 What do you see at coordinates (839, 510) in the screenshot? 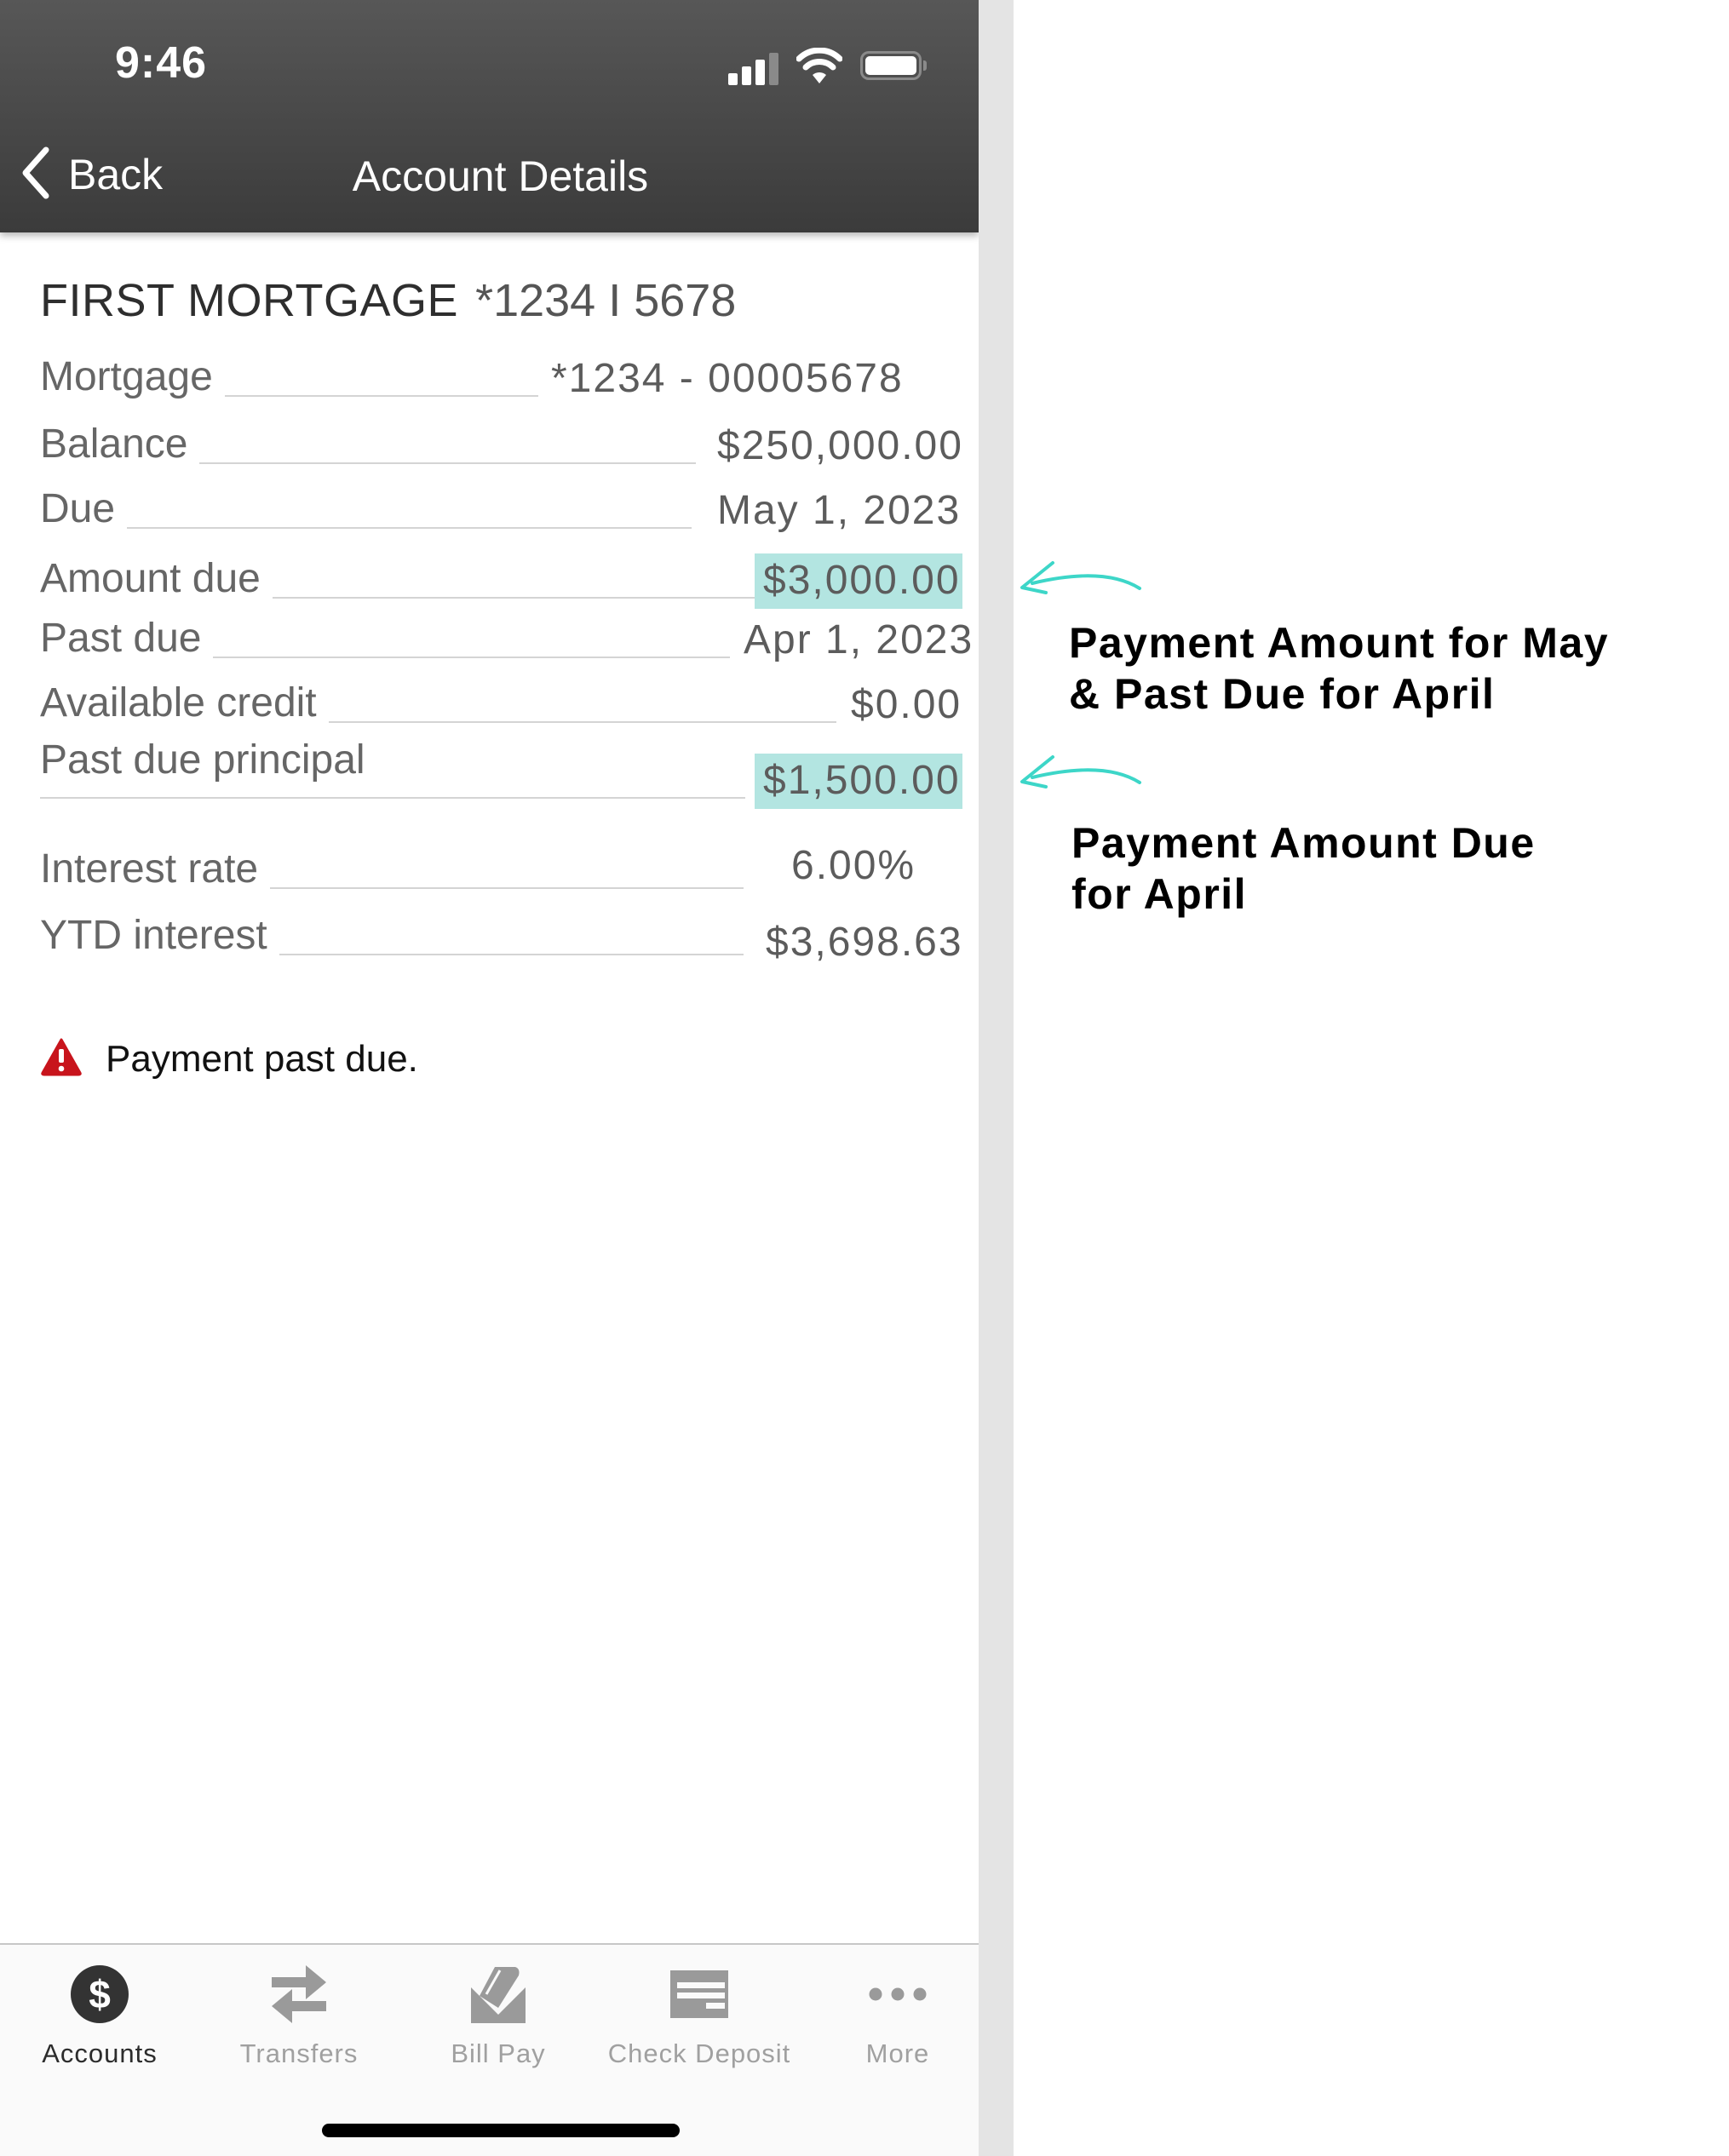
I see `detail-value: May 1, 2023` at bounding box center [839, 510].